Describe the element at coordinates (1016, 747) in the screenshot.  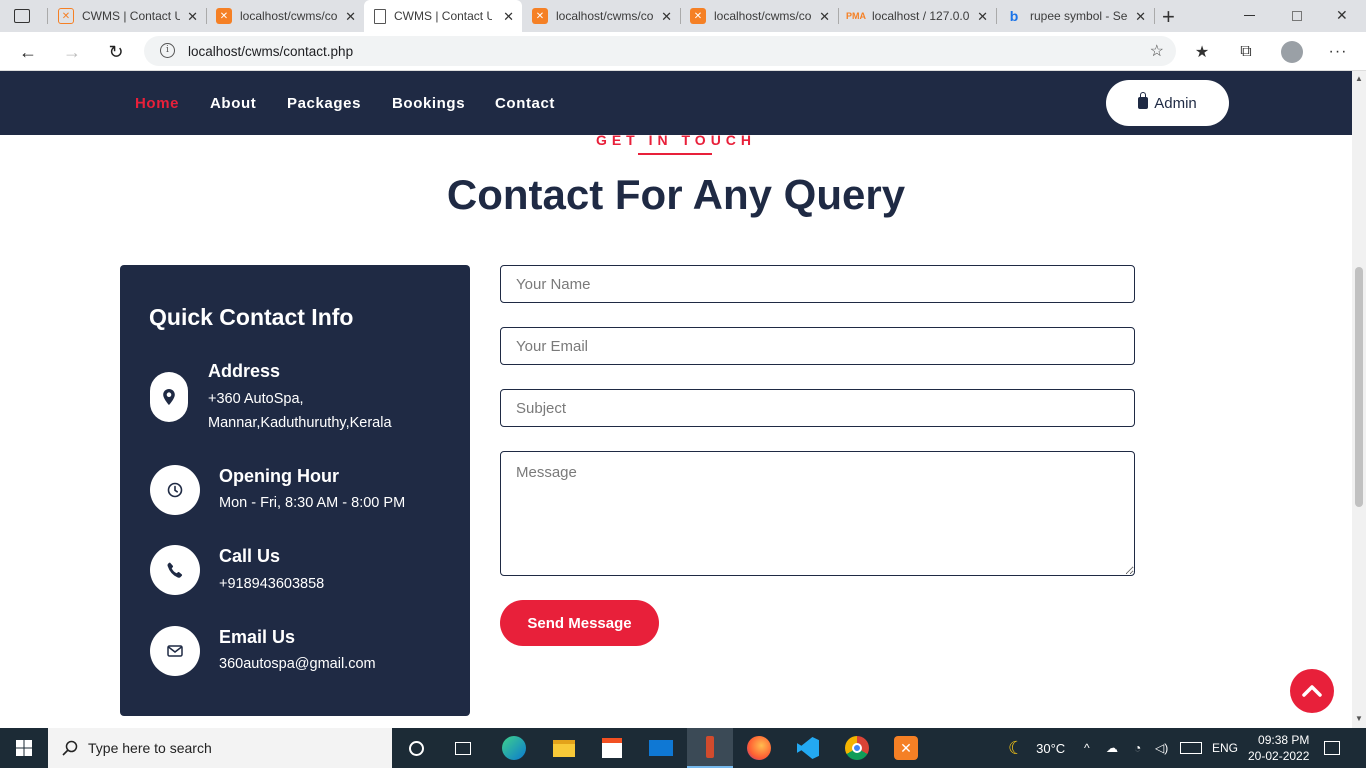
I see `moon-icon: ☾` at that location.